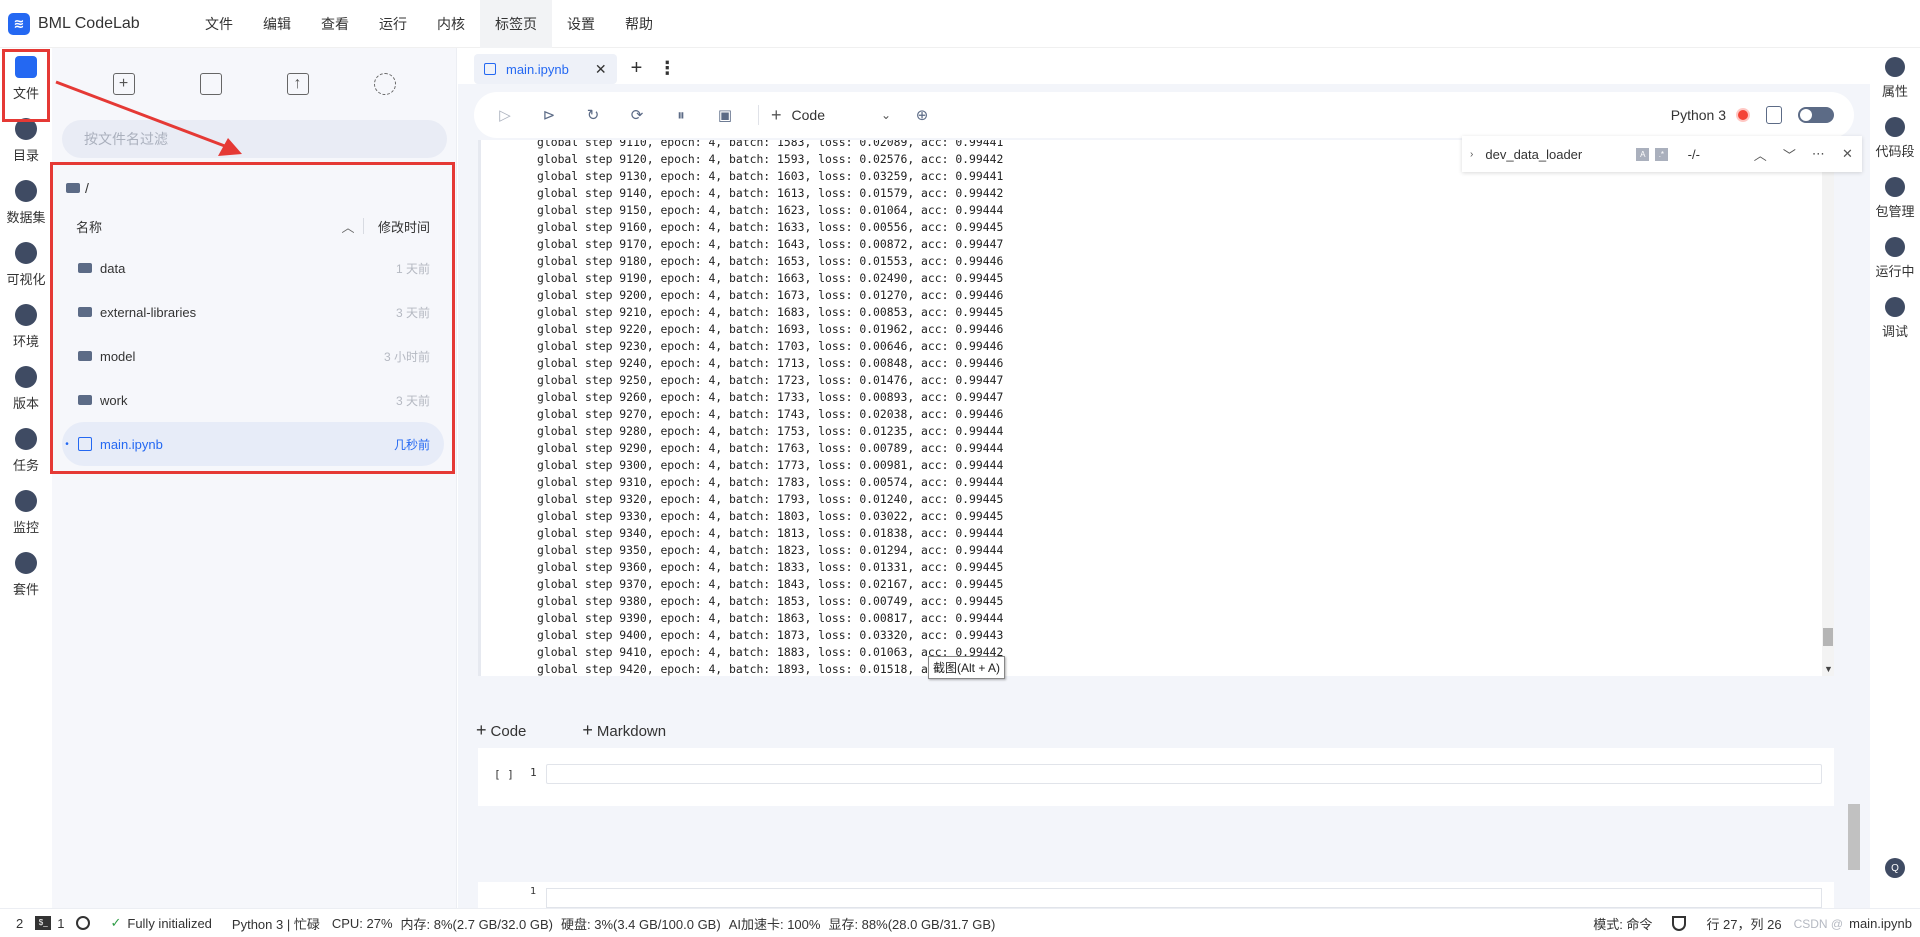  What do you see at coordinates (581, 24) in the screenshot?
I see `menu-item: 设置` at bounding box center [581, 24].